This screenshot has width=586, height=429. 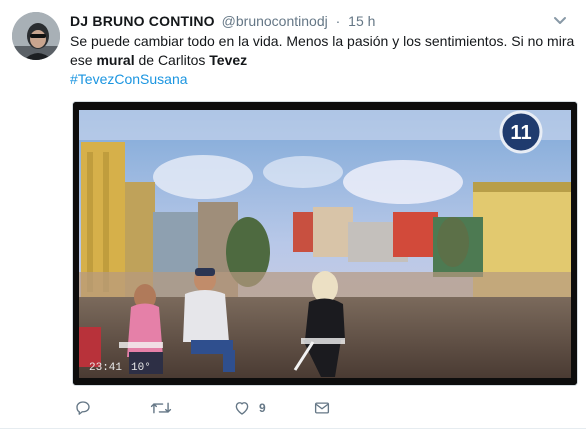 I want to click on tweet-actions: 9, so click(x=270, y=408).